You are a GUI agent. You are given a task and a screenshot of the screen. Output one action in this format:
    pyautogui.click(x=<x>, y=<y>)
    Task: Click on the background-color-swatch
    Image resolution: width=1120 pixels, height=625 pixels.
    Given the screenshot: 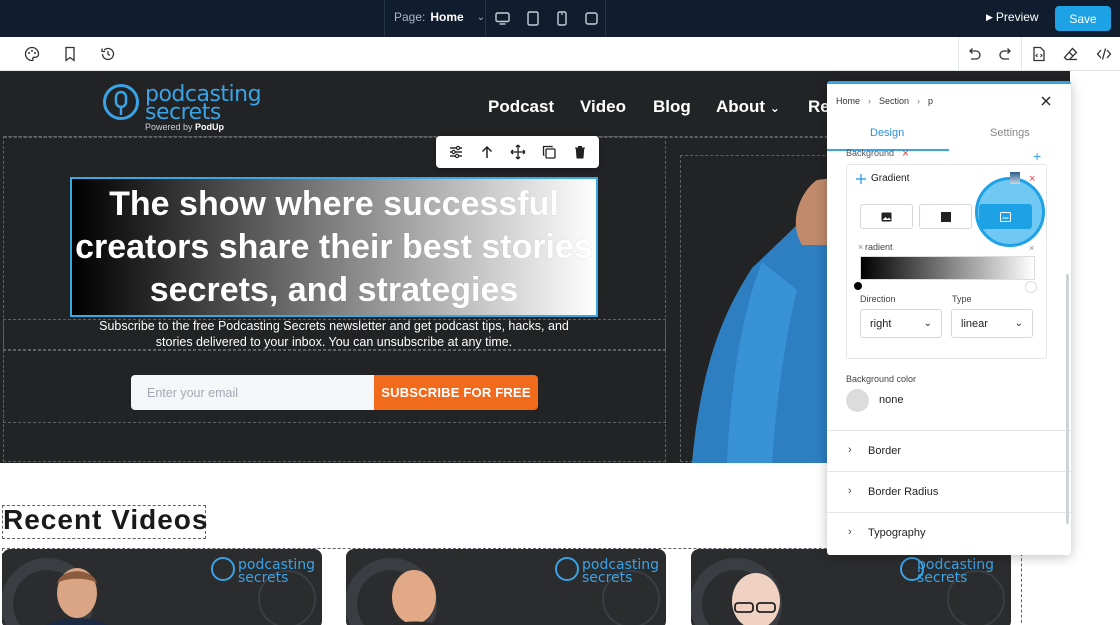 What is the action you would take?
    pyautogui.click(x=857, y=400)
    